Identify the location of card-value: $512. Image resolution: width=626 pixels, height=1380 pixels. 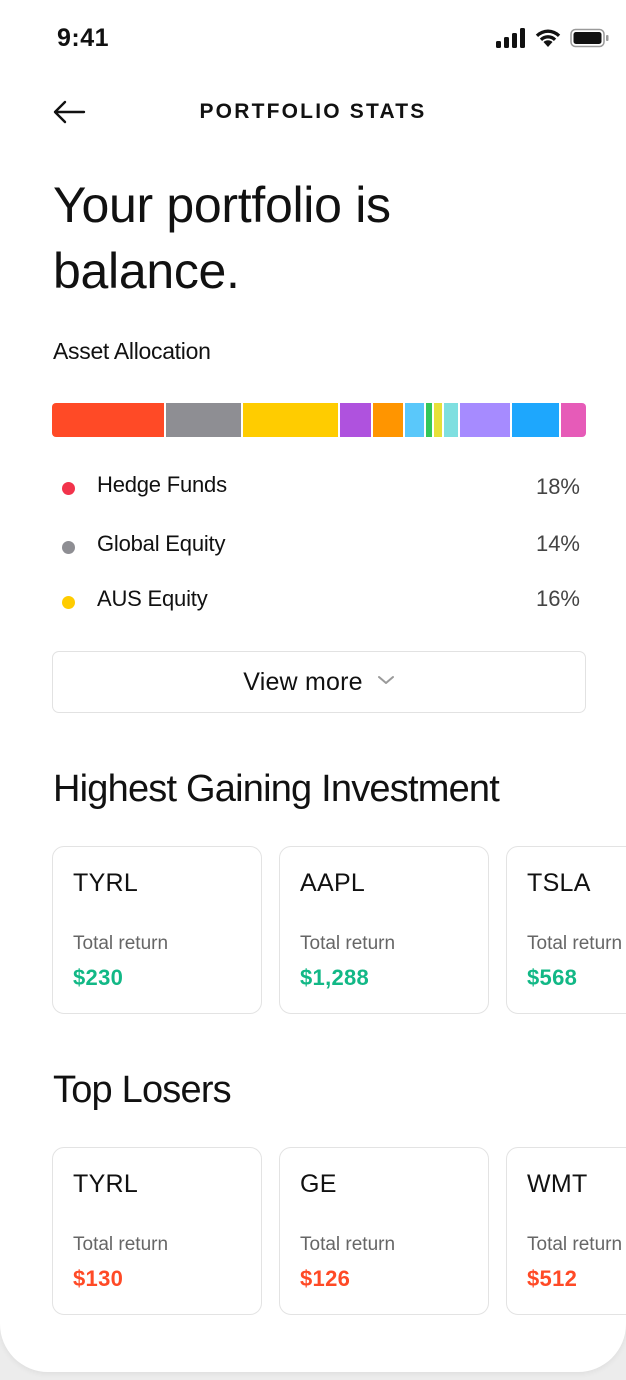
(552, 1278).